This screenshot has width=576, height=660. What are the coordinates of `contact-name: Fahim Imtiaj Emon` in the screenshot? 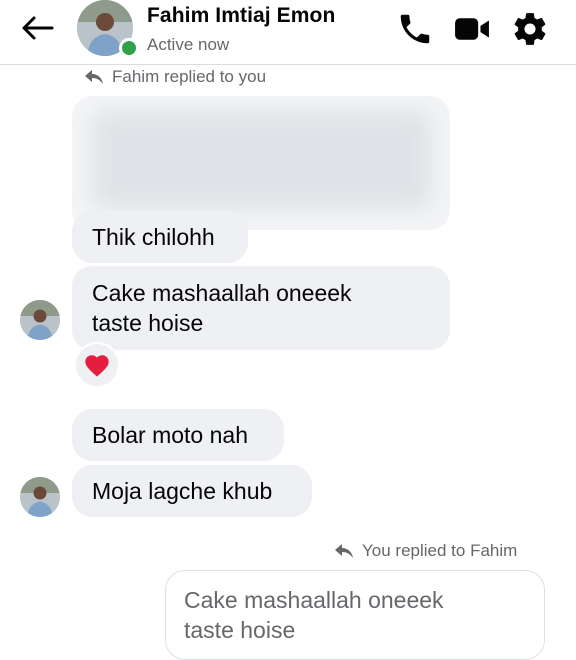 It's located at (241, 16).